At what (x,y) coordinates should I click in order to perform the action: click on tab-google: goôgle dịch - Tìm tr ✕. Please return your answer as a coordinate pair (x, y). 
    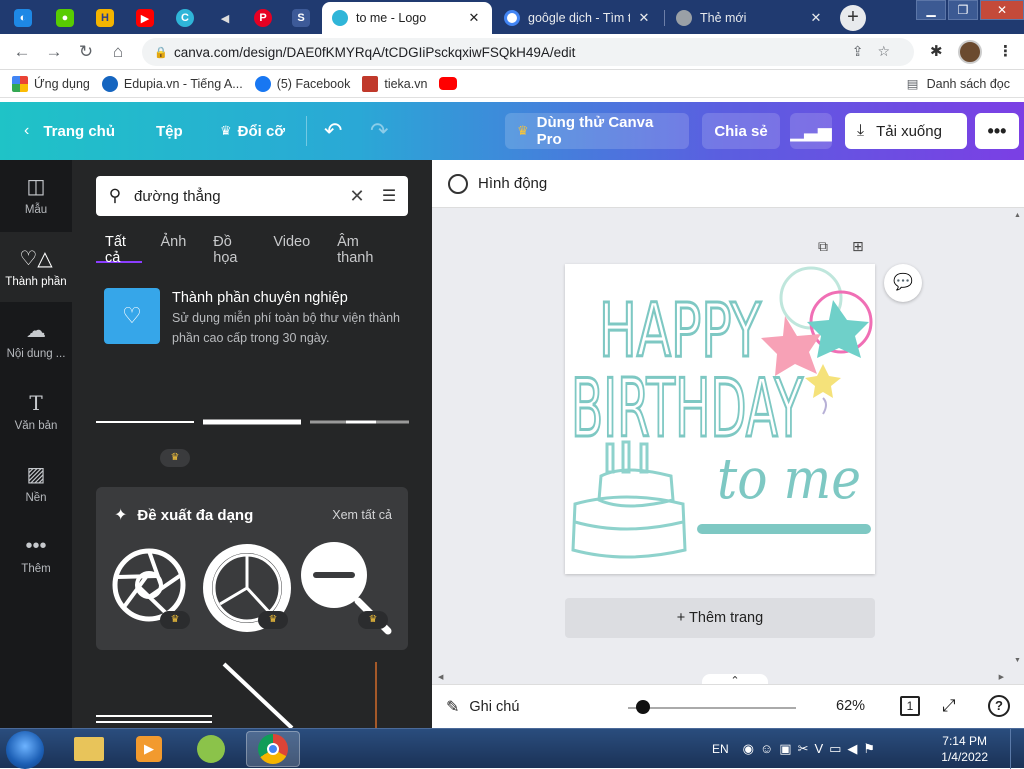
    Looking at the image, I should click on (578, 18).